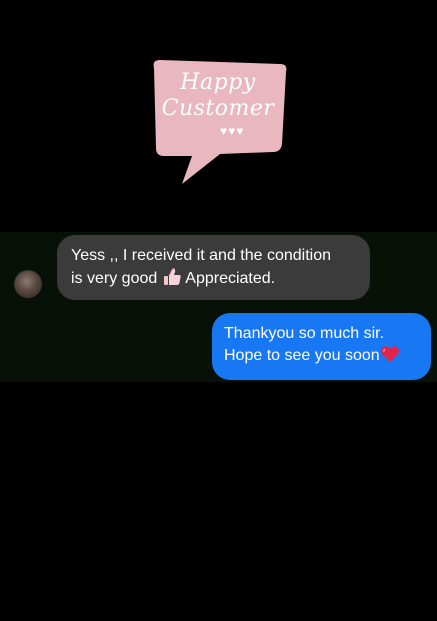 This screenshot has width=437, height=621. Describe the element at coordinates (218, 108) in the screenshot. I see `sticker-title-line2: Customer` at that location.